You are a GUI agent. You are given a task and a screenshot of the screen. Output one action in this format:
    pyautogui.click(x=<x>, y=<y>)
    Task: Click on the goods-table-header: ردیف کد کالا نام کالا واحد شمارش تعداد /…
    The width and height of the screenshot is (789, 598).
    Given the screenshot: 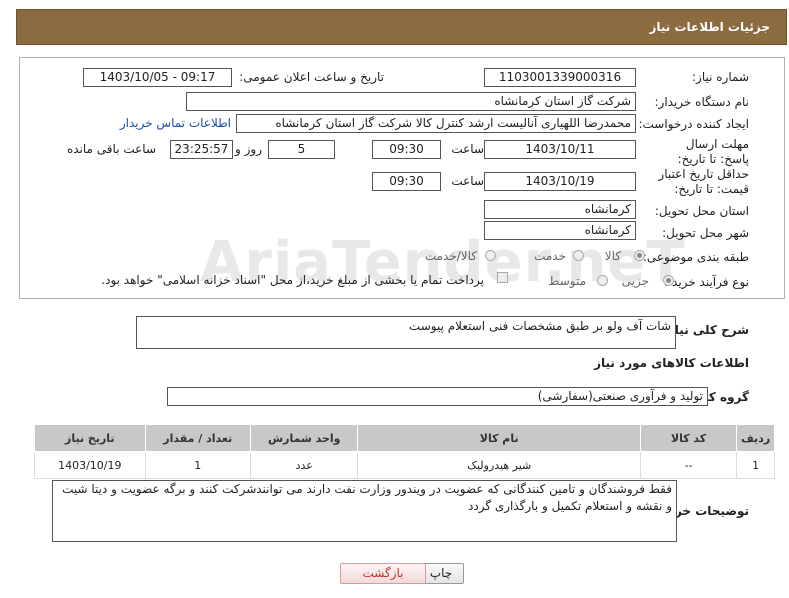 What is the action you would take?
    pyautogui.click(x=404, y=438)
    